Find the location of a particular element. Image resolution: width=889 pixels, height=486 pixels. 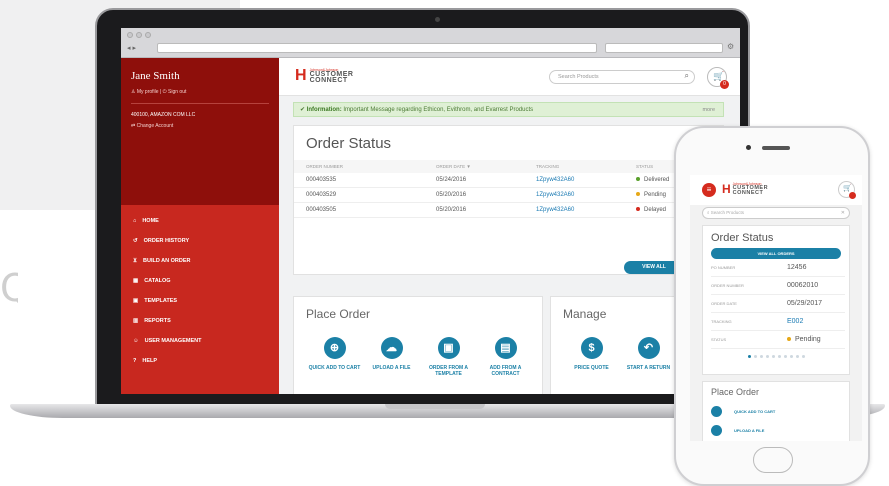

action-icon is located at coordinates (716, 411).